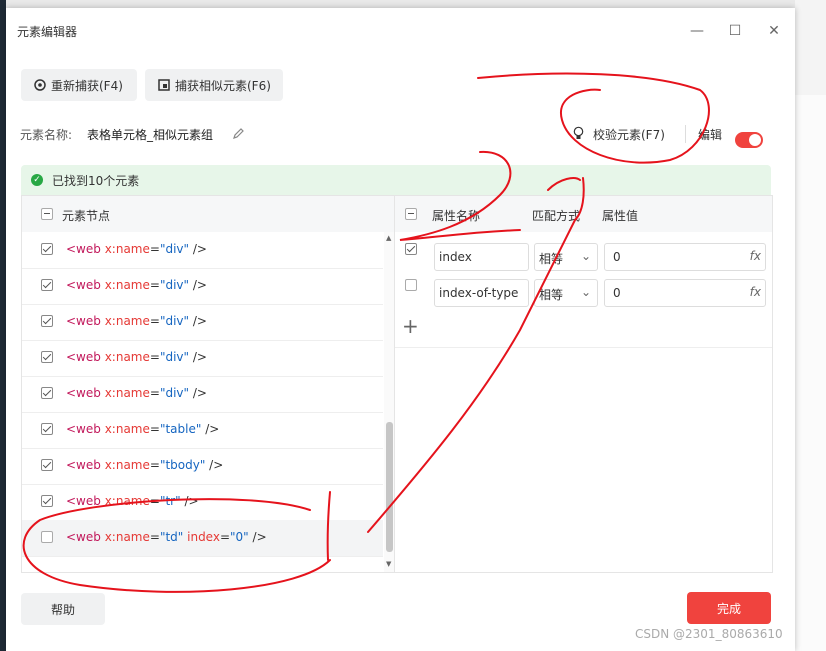  I want to click on scroll-up-arrow-icon: ▲, so click(388, 238).